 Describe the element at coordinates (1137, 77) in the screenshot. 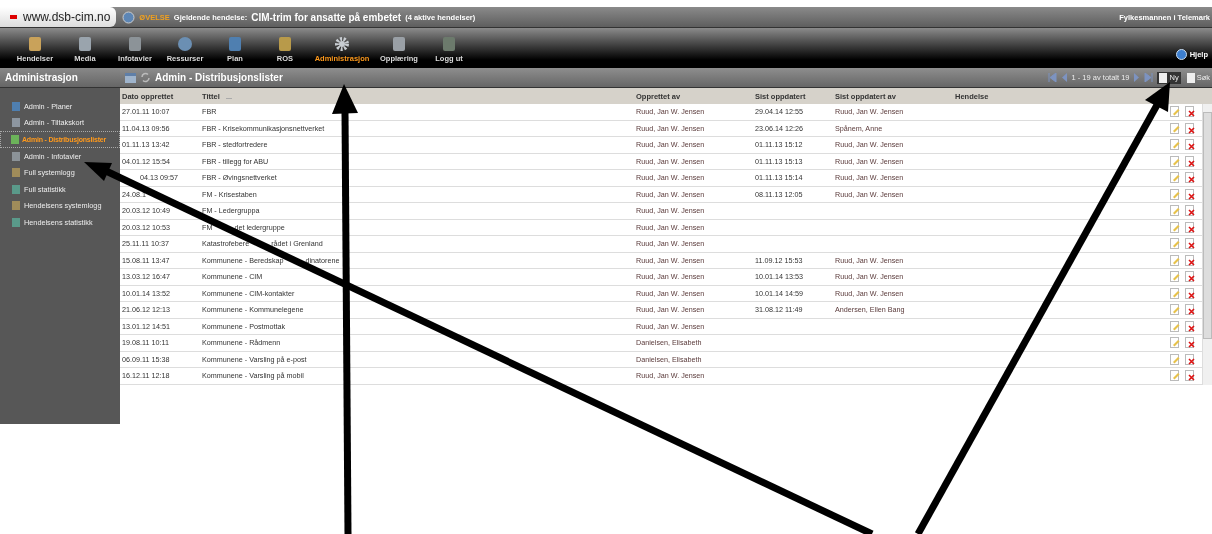

I see `next-page-icon` at that location.